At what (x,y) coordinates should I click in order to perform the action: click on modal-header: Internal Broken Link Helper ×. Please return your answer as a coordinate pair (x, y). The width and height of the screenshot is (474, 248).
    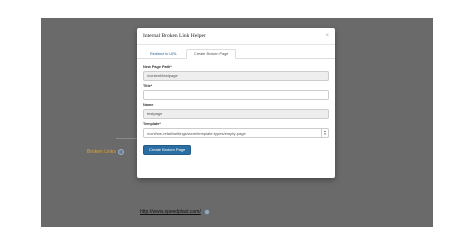
    Looking at the image, I should click on (236, 36).